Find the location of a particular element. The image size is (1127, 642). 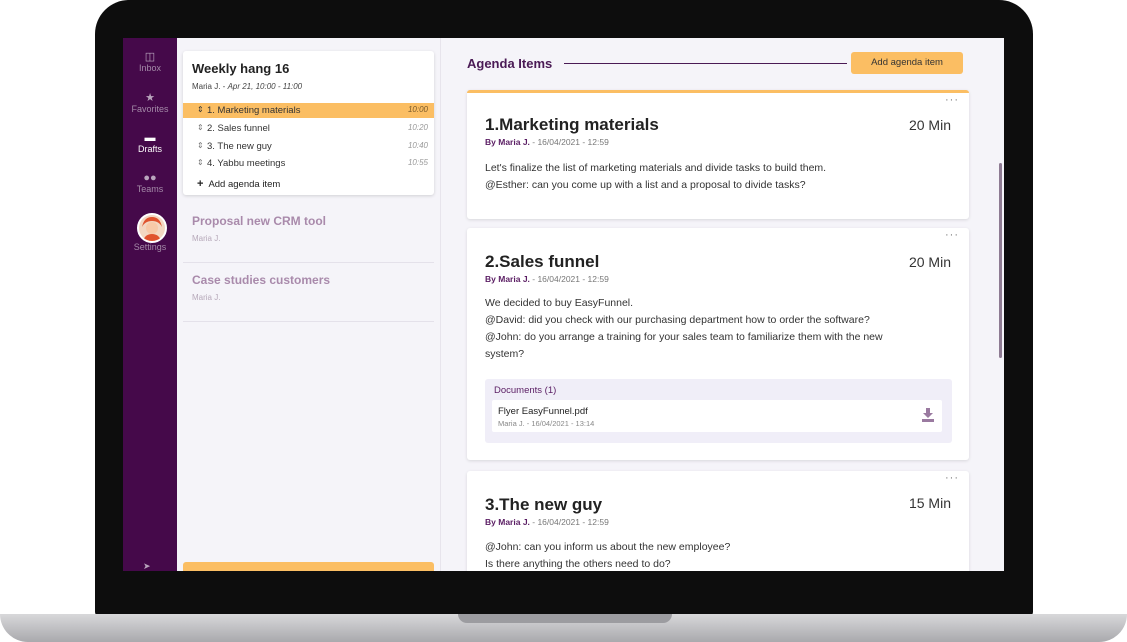

agenda-row-time: 10:40 is located at coordinates (417, 145).